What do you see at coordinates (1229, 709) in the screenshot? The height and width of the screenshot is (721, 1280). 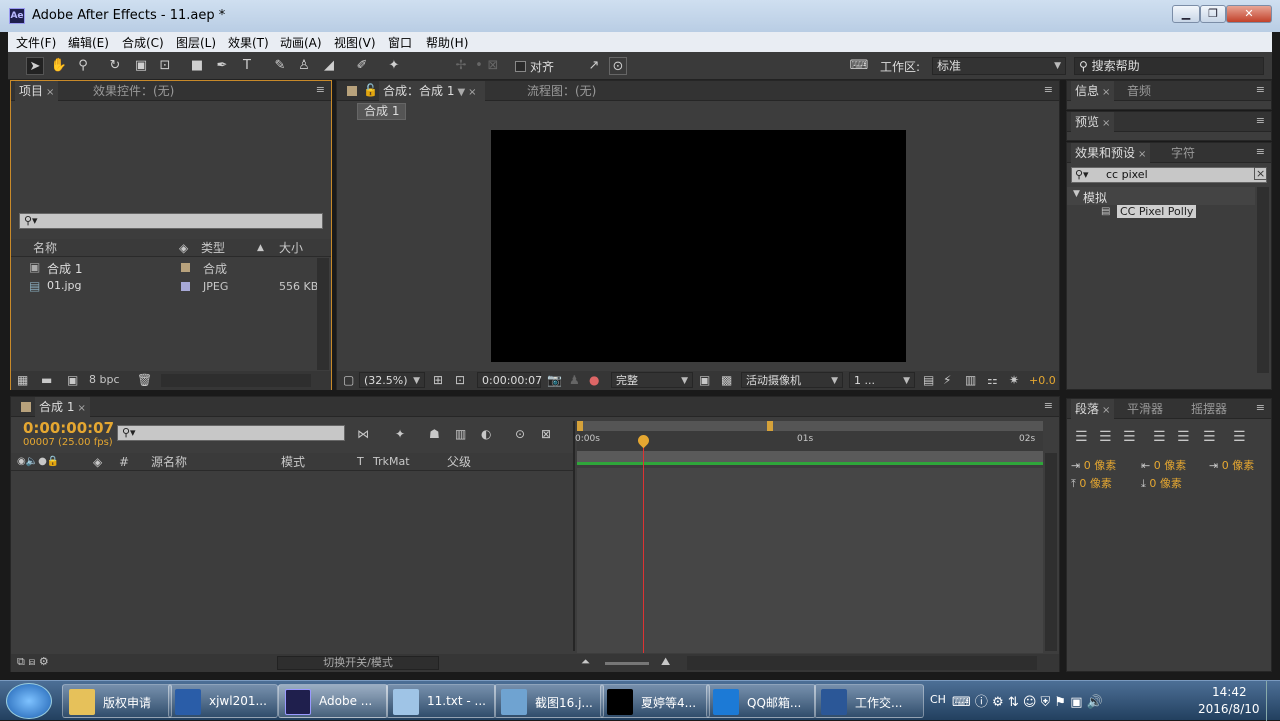 I see `clock-date: 2016/8/10` at bounding box center [1229, 709].